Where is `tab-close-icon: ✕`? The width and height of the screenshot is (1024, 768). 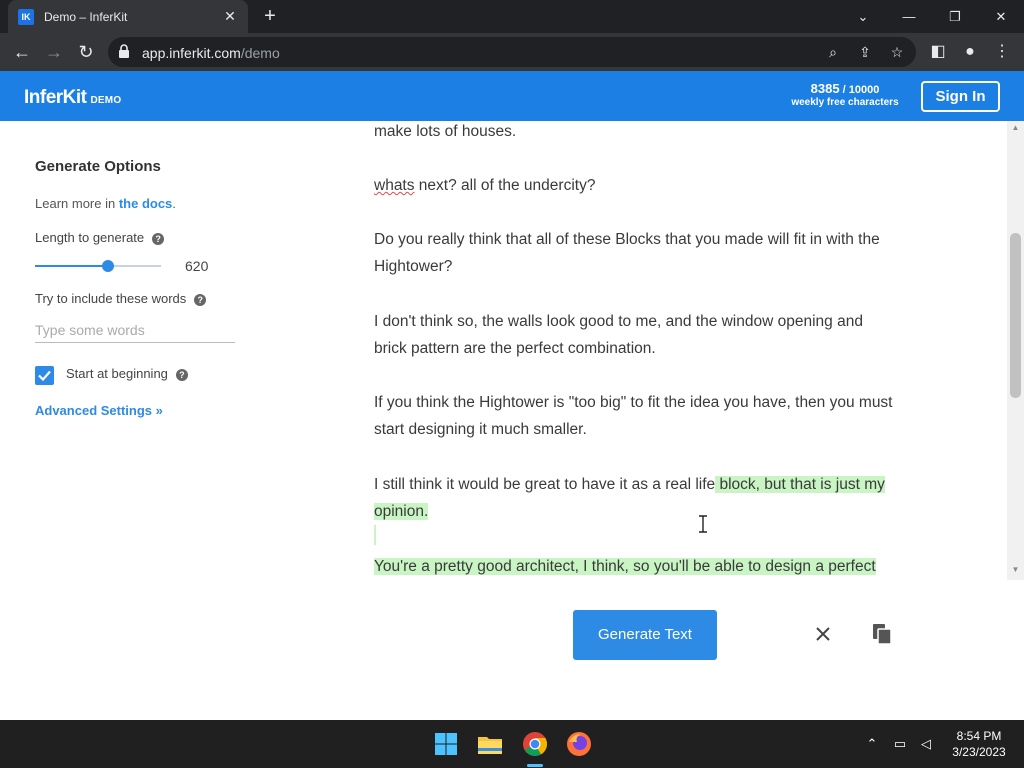
tab-close-icon: ✕ is located at coordinates (230, 16).